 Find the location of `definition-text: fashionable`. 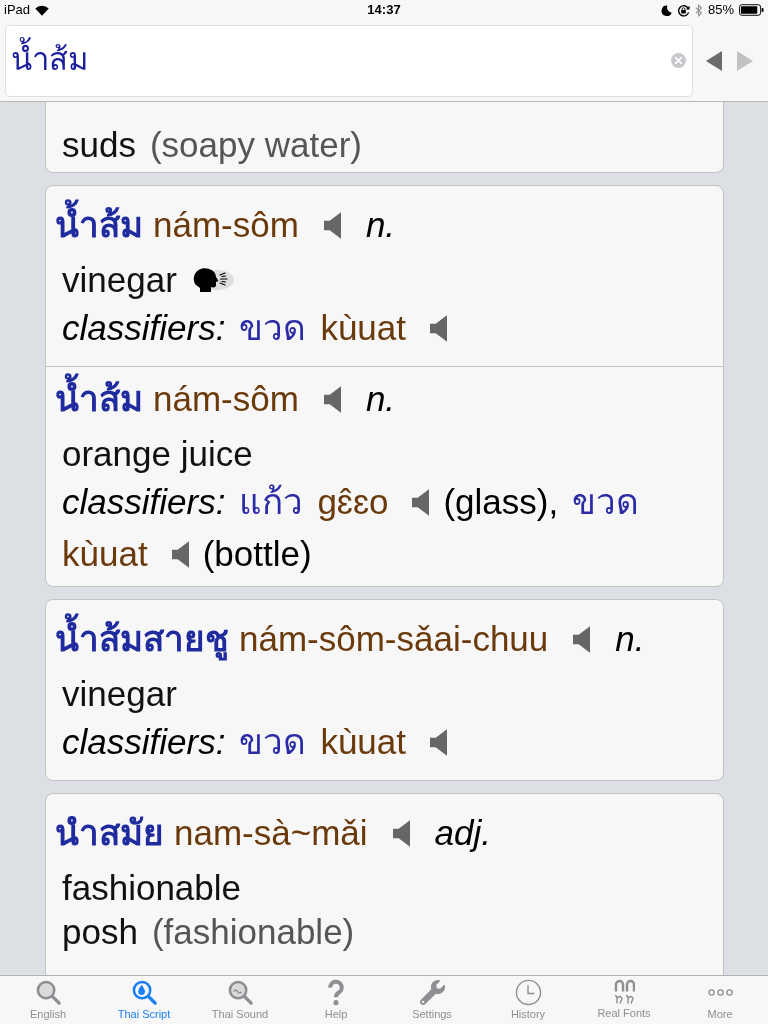

definition-text: fashionable is located at coordinates (152, 887).